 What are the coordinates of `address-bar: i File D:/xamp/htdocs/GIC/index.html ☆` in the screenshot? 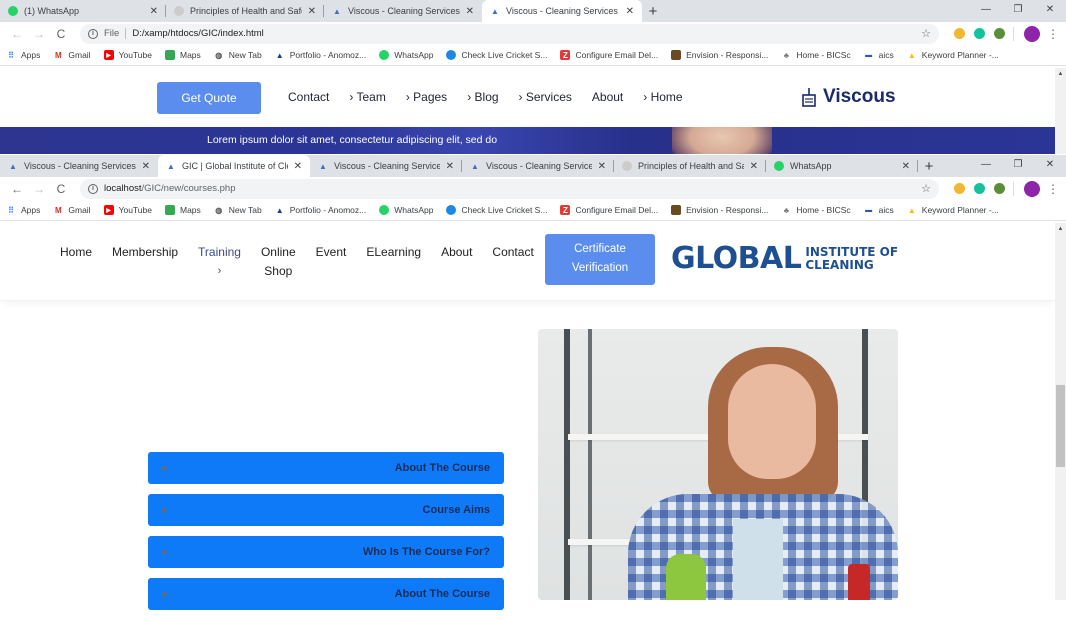 It's located at (509, 33).